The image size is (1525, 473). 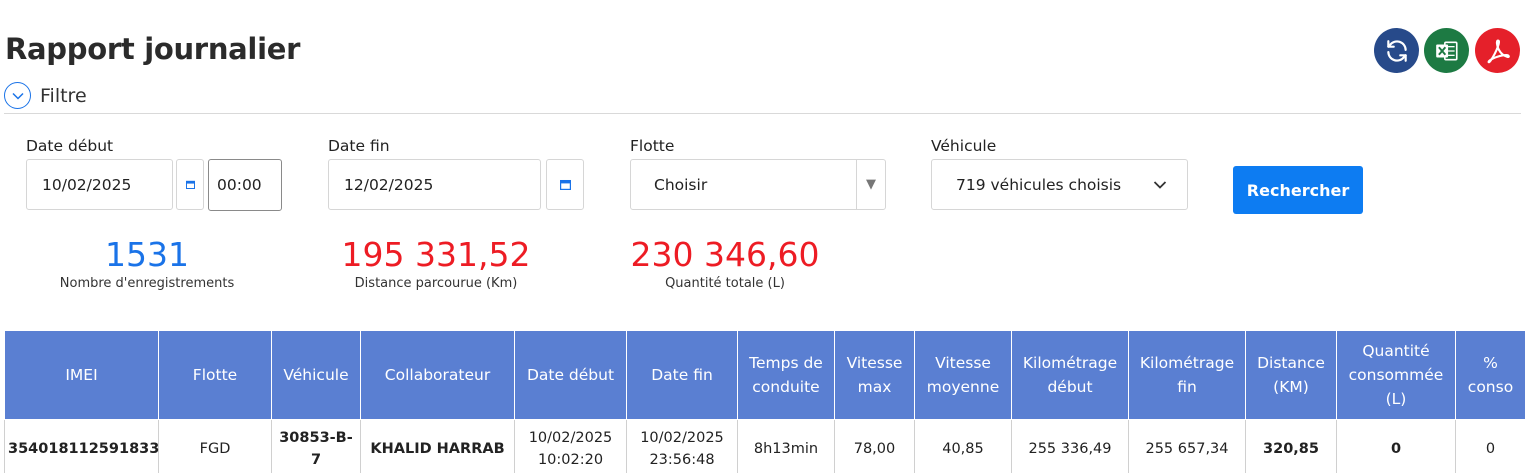 I want to click on column-header-fleet: Flotte, so click(x=215, y=375).